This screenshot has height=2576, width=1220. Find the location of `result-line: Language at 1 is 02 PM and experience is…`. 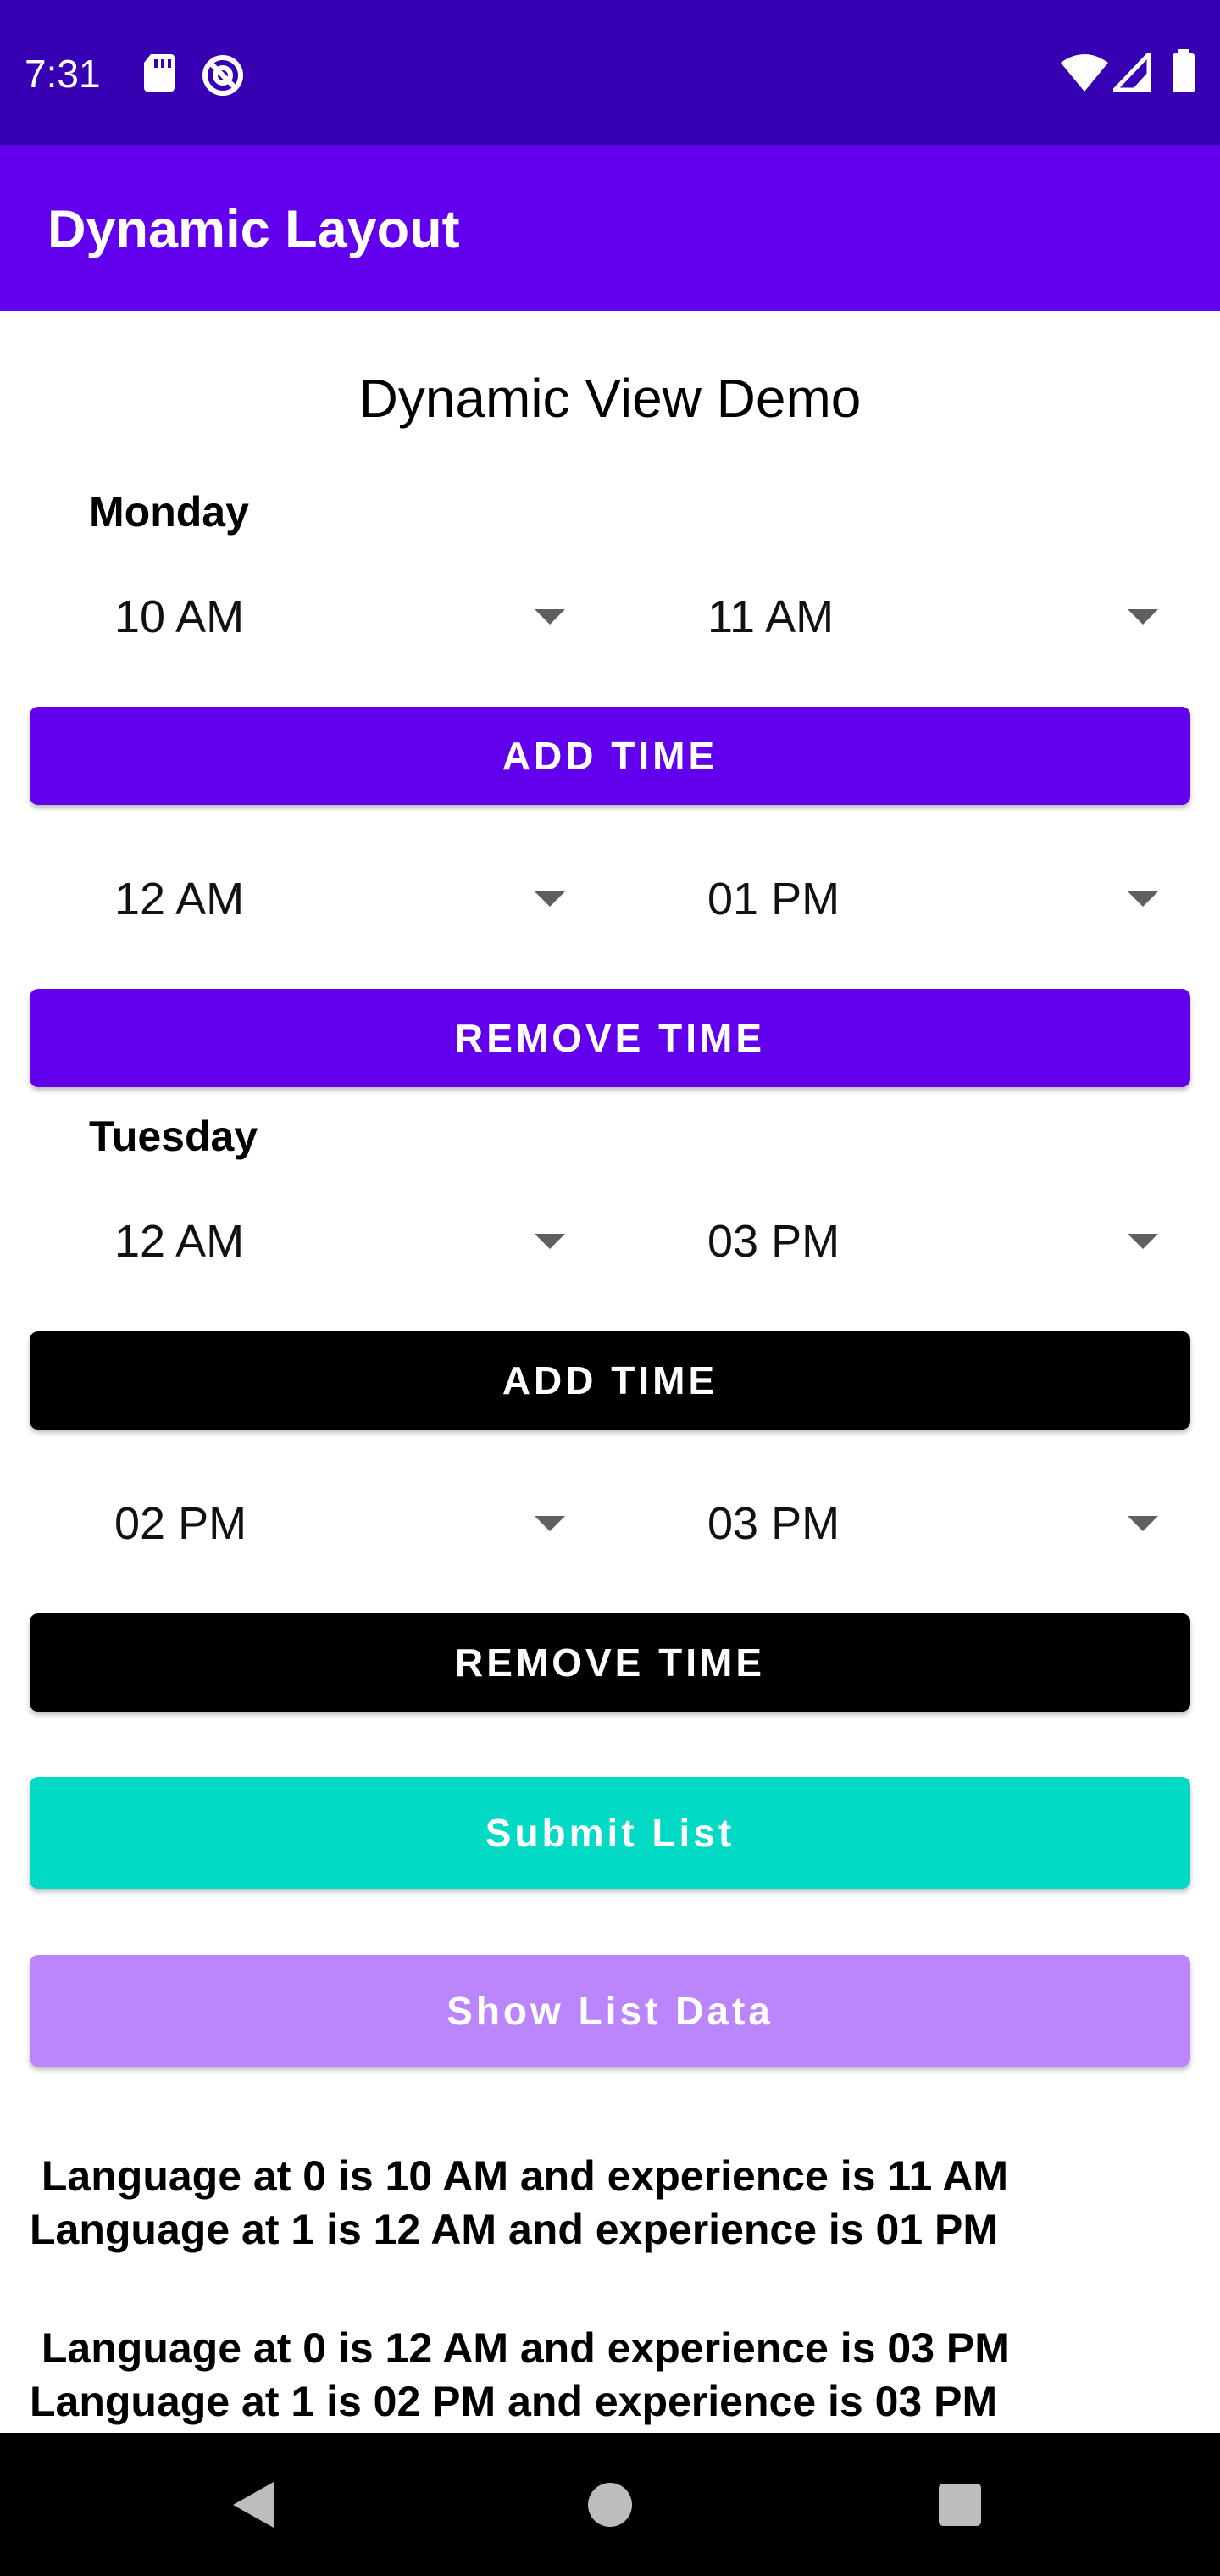

result-line: Language at 1 is 02 PM and experience is… is located at coordinates (514, 2401).